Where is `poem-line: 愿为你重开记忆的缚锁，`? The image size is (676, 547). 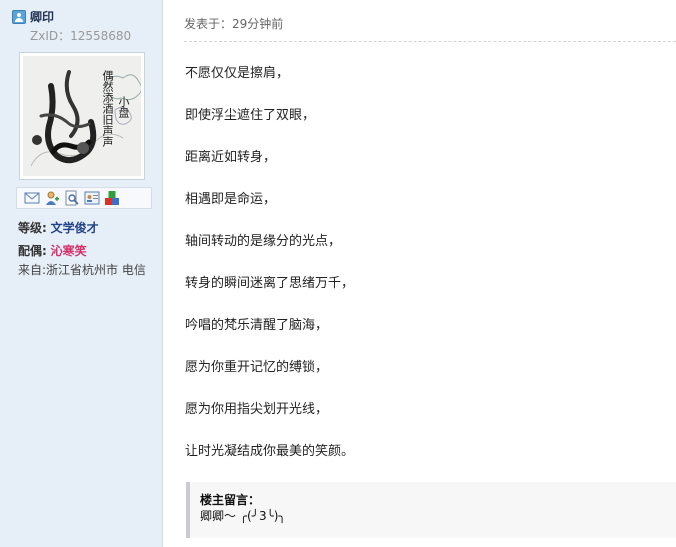
poem-line: 愿为你重开记忆的缚锁， is located at coordinates (257, 367).